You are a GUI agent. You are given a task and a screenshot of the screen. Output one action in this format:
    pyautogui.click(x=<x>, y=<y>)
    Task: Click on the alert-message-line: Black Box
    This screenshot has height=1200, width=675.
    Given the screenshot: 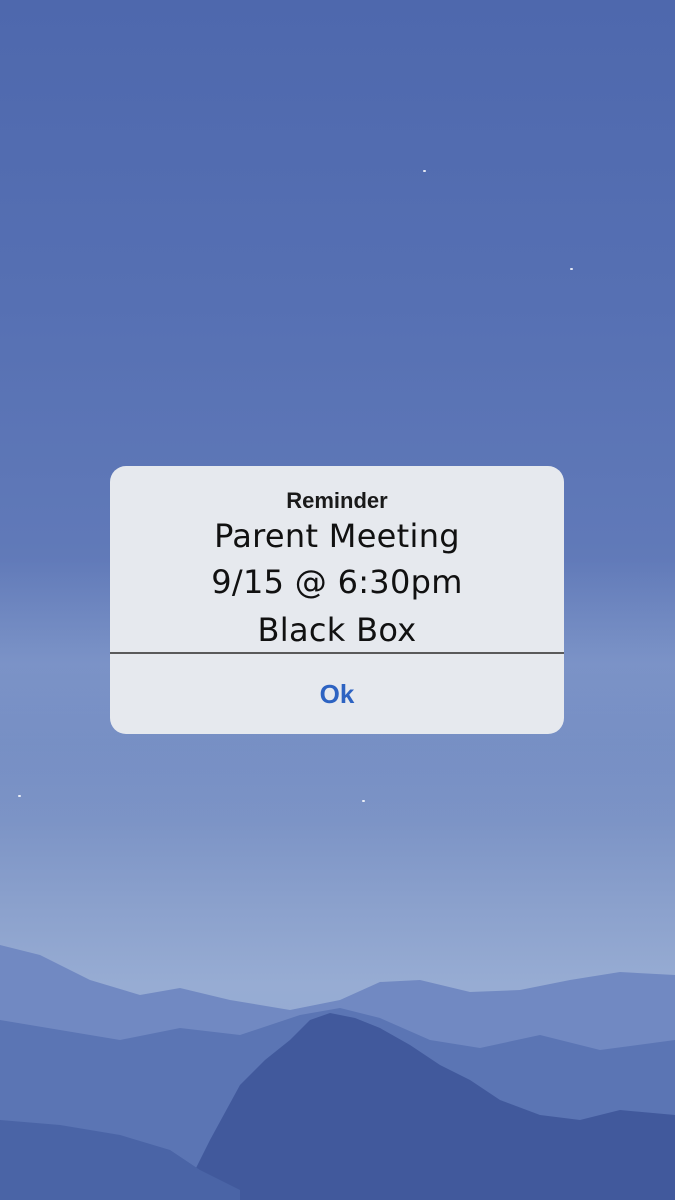 What is the action you would take?
    pyautogui.click(x=337, y=630)
    